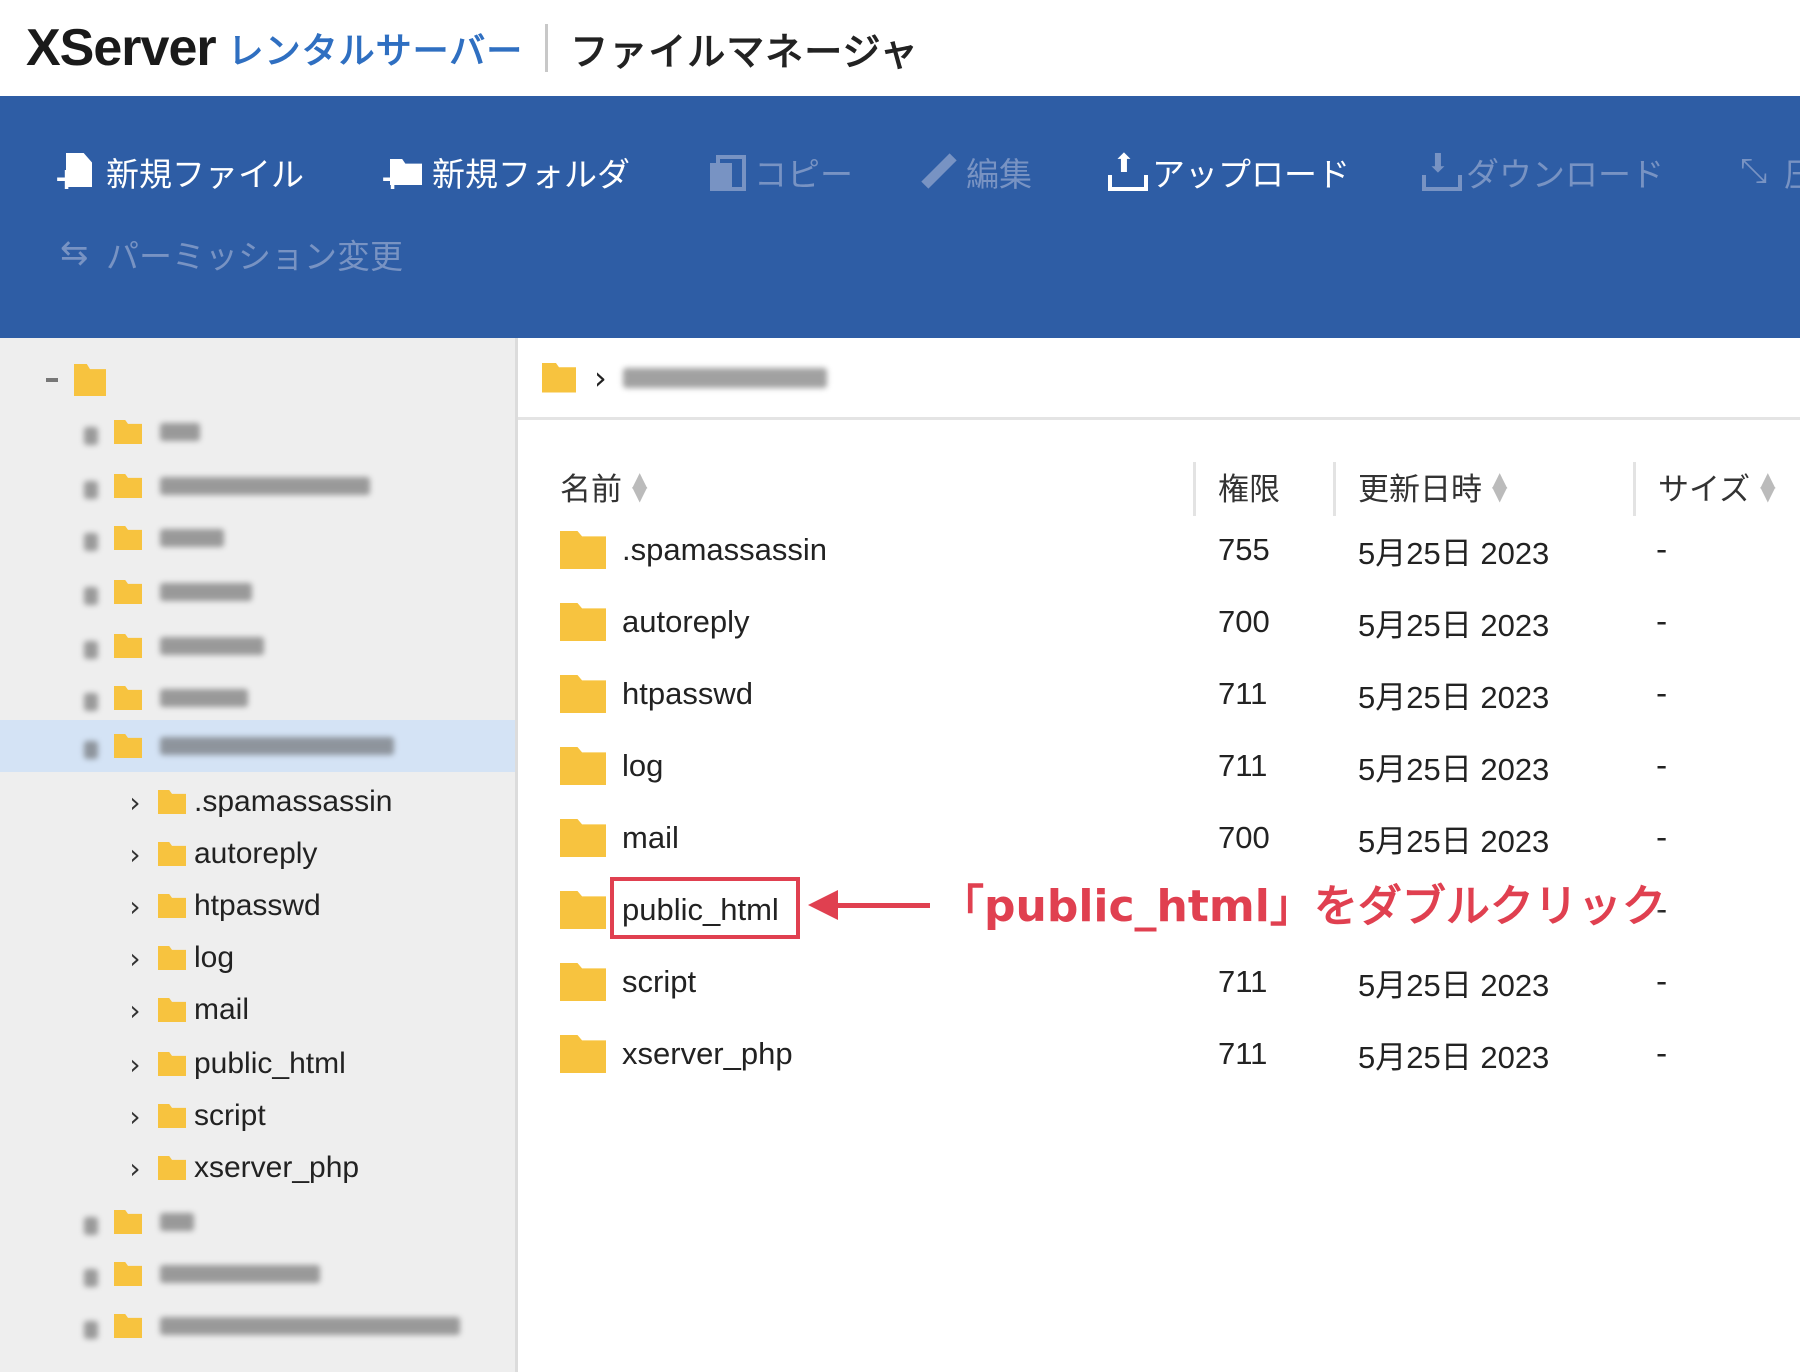  What do you see at coordinates (559, 377) in the screenshot?
I see `breadcrumb-folder-icon` at bounding box center [559, 377].